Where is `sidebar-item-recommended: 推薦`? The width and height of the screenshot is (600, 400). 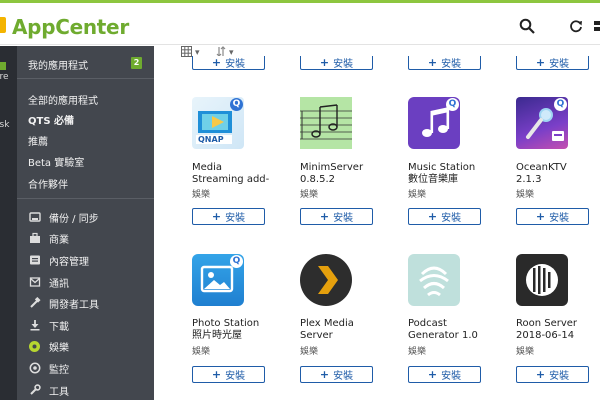
sidebar-item-recommended: 推薦 is located at coordinates (38, 140).